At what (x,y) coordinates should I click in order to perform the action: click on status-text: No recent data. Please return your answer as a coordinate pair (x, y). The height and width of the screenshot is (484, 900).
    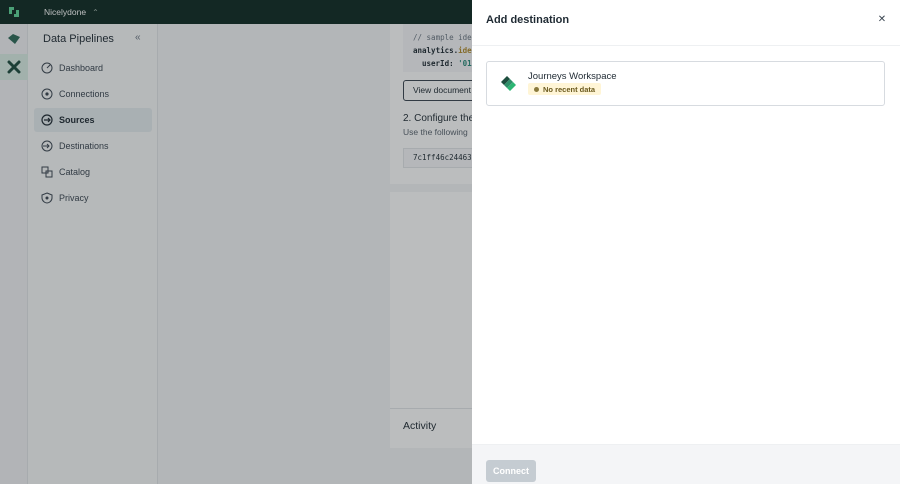
    Looking at the image, I should click on (569, 89).